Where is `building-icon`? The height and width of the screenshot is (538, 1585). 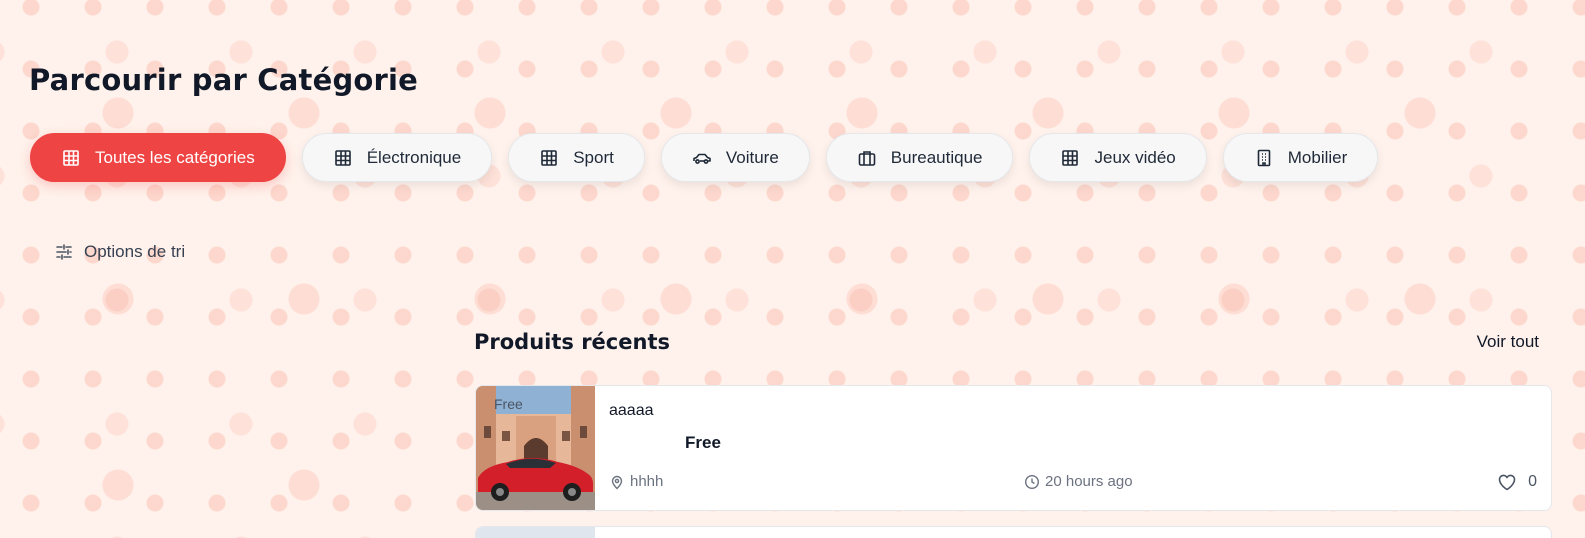 building-icon is located at coordinates (1264, 158).